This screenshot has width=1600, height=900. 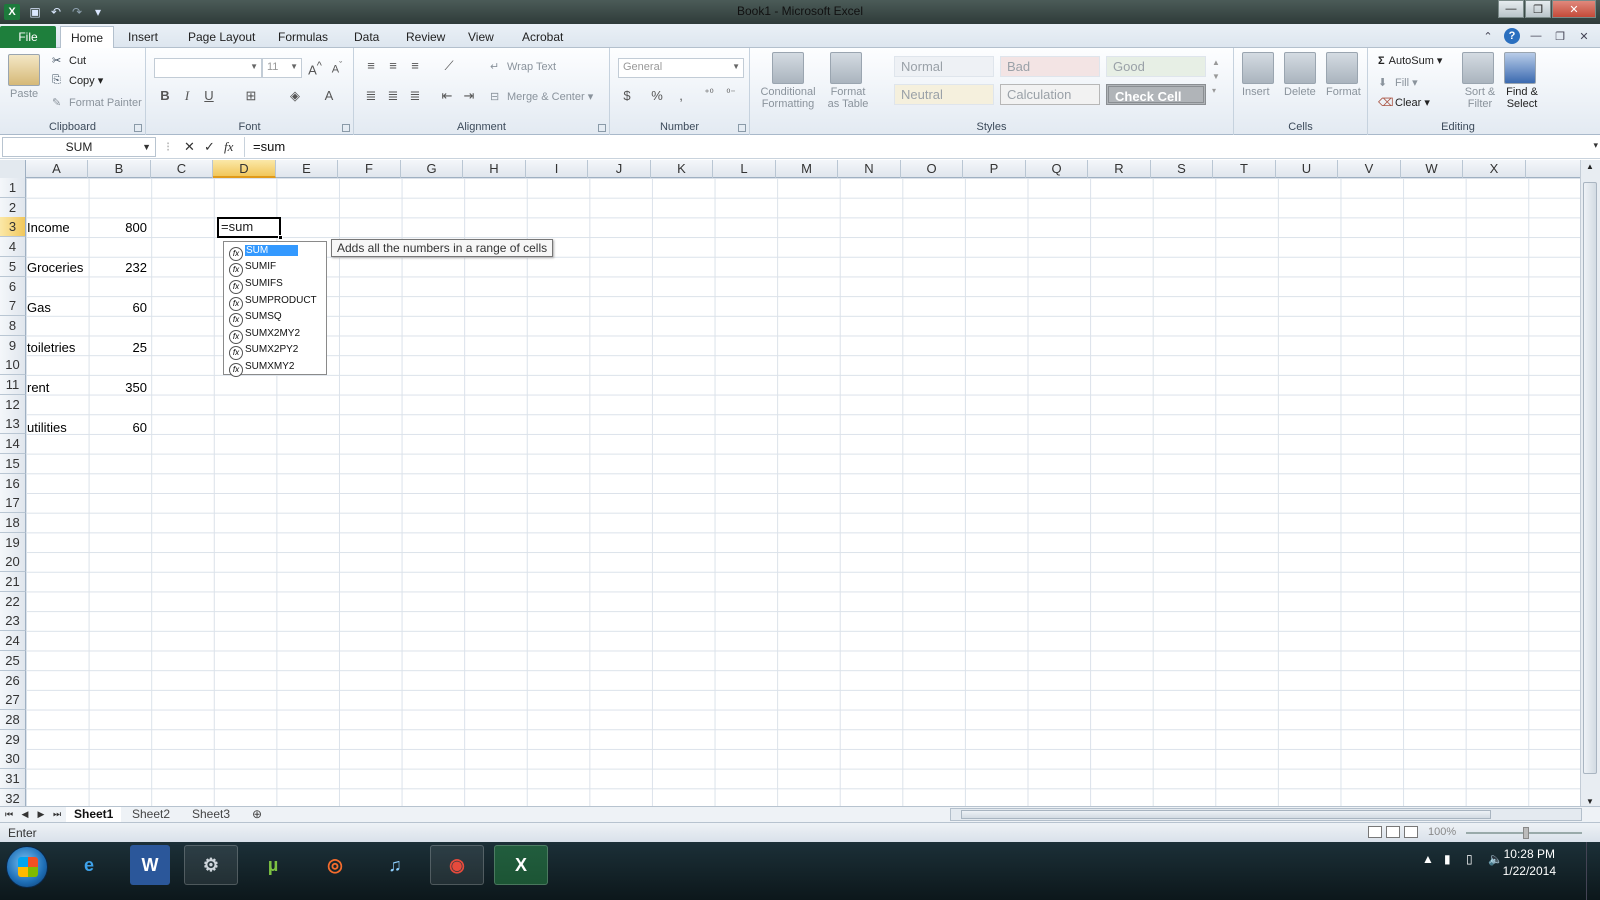 What do you see at coordinates (209, 147) in the screenshot?
I see `confirm-entry-button: ✓` at bounding box center [209, 147].